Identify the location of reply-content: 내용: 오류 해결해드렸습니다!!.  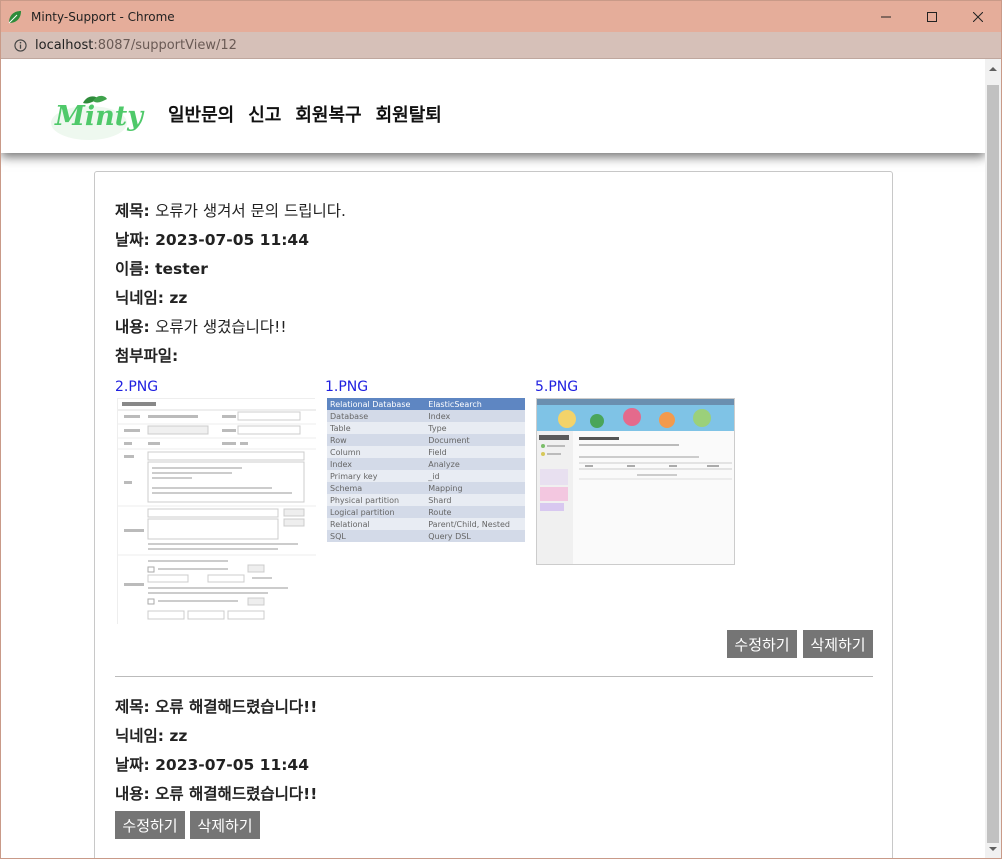
(216, 793).